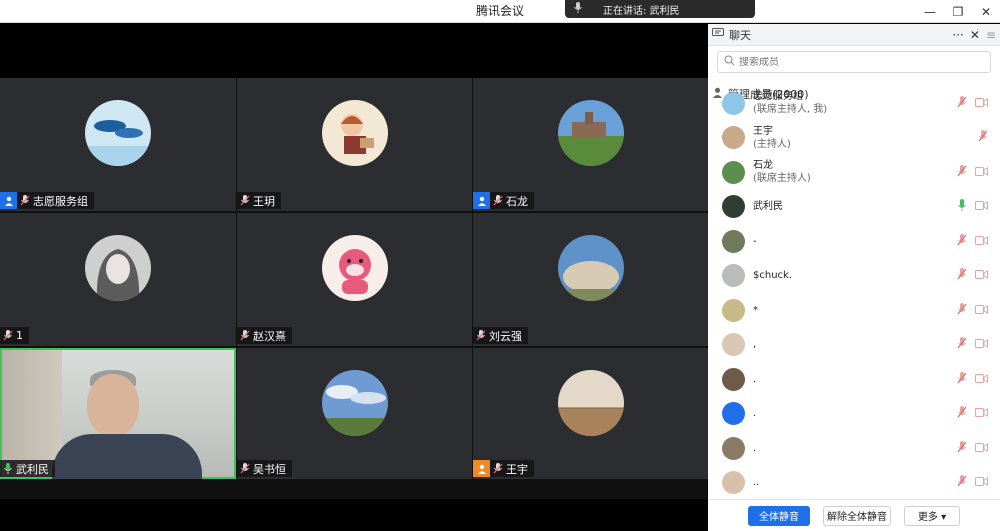  I want to click on nametag: 1, so click(14, 335).